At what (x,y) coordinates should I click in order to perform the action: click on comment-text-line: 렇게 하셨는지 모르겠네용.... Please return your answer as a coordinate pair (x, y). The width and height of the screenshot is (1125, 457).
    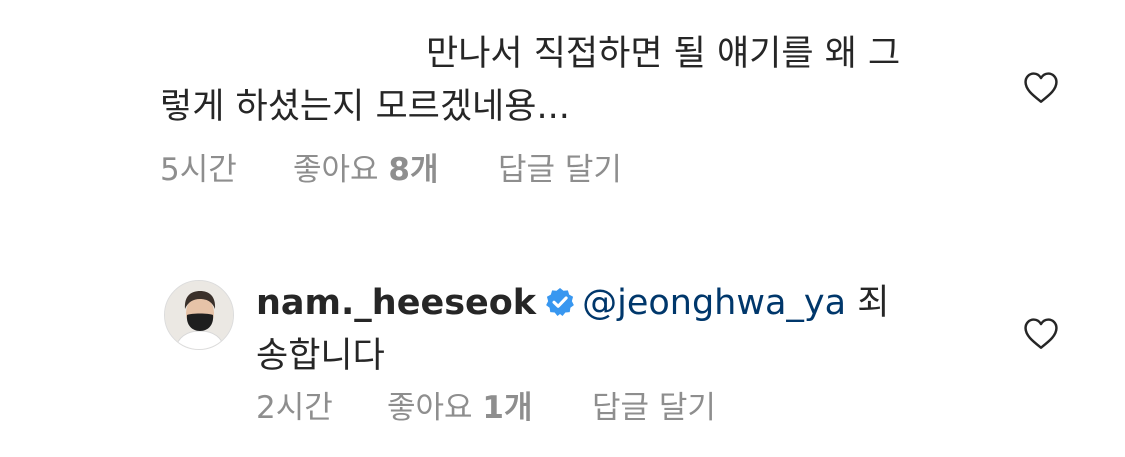
    Looking at the image, I should click on (365, 107).